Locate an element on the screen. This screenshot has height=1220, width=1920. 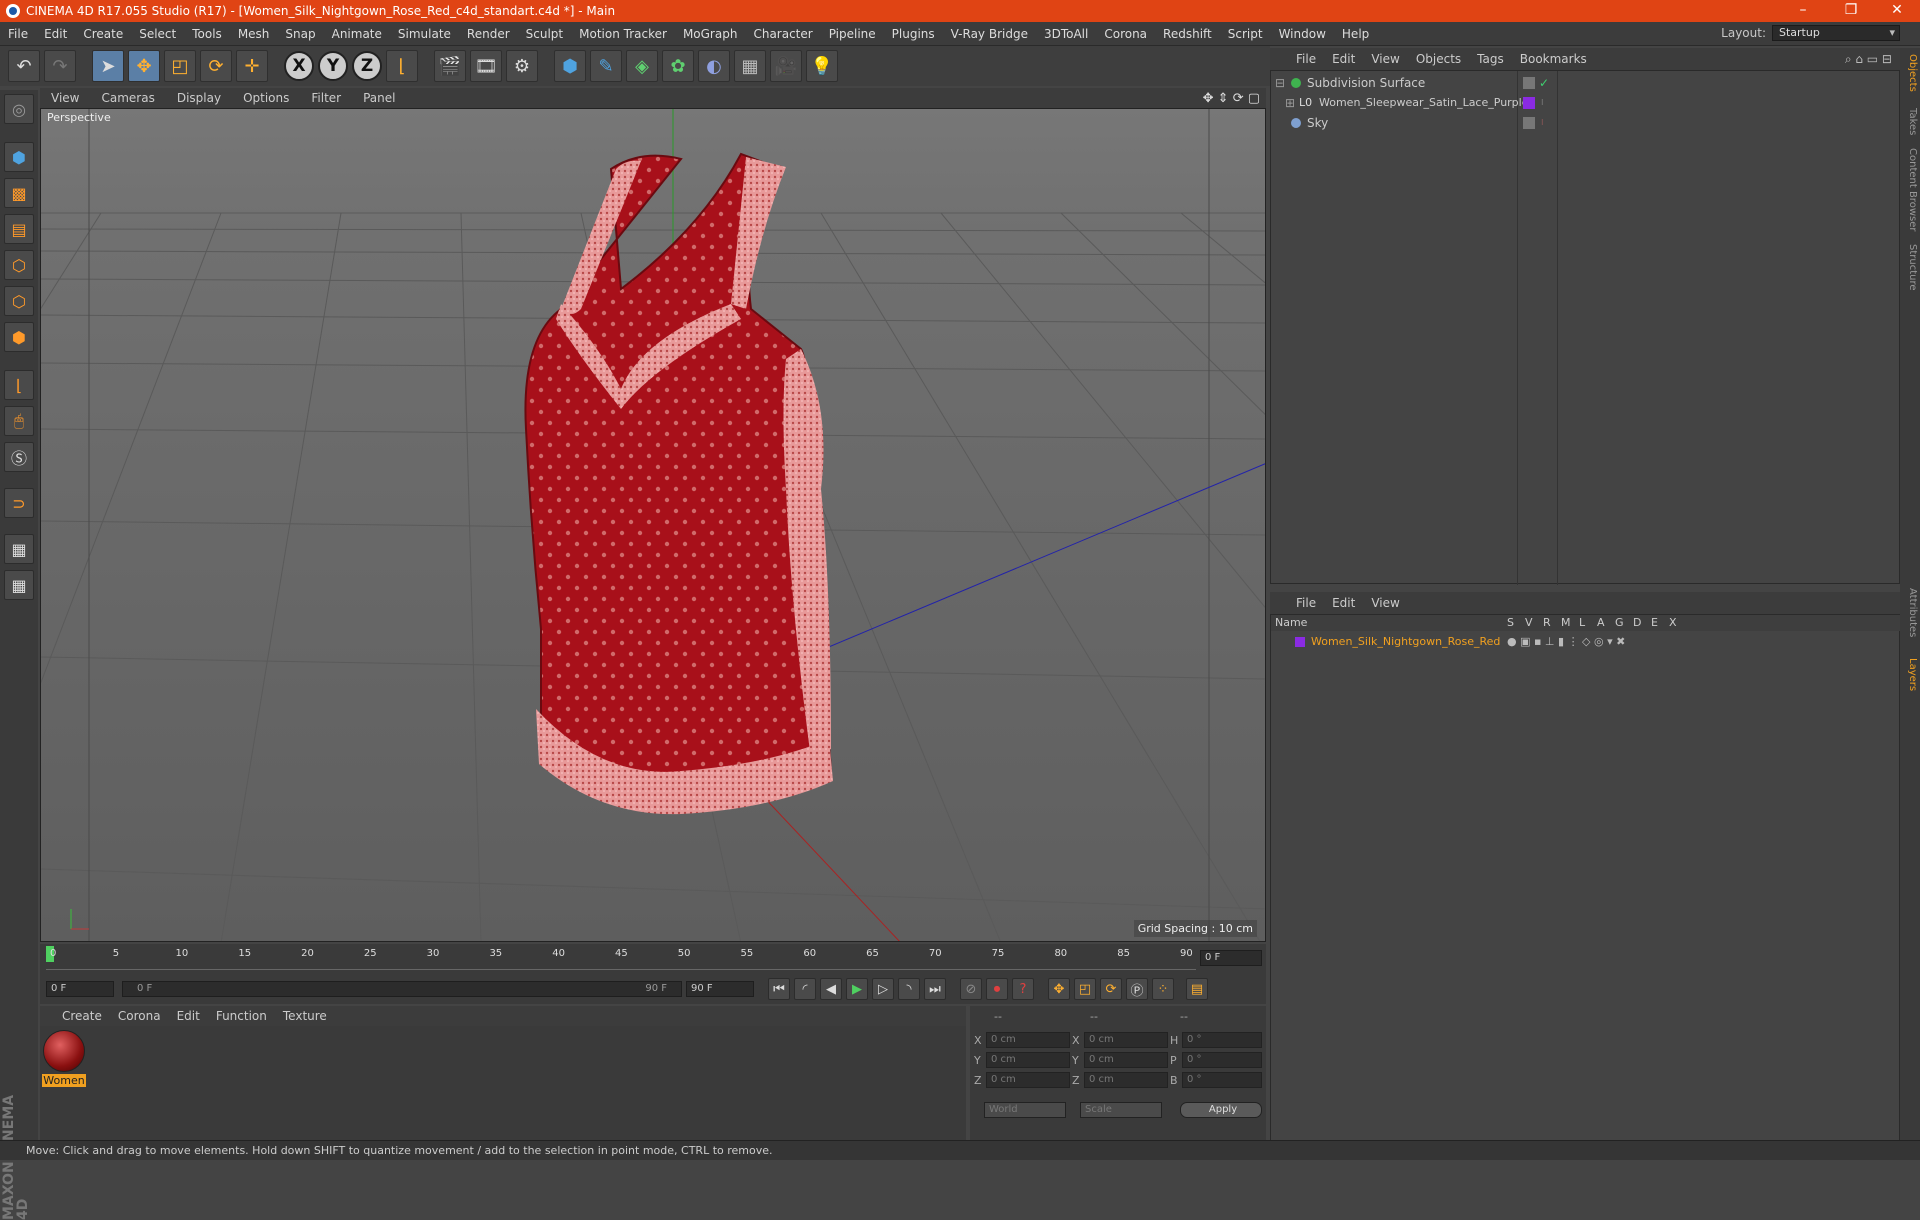
next-frame-icon: ▷ is located at coordinates (883, 989).